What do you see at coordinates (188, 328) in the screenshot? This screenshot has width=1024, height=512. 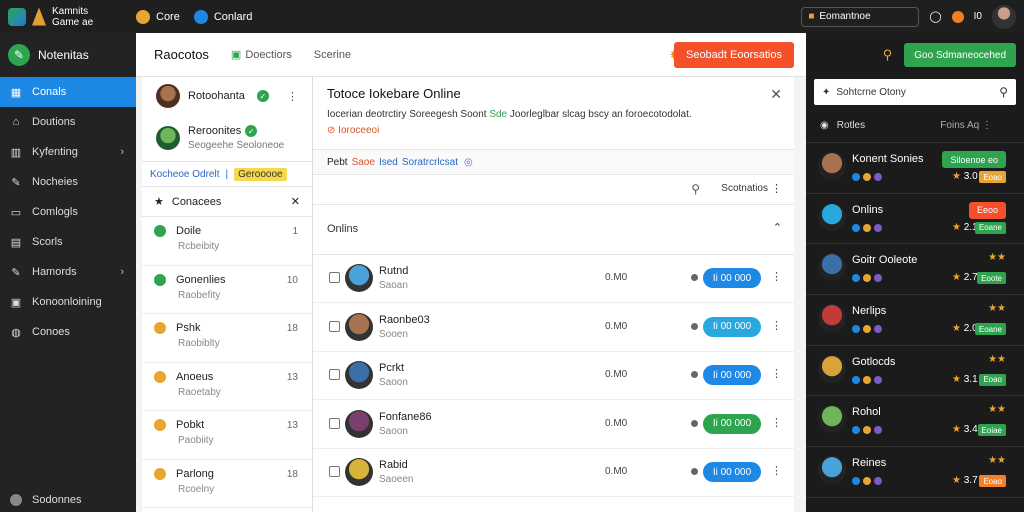 I see `contact-name: Pshk` at bounding box center [188, 328].